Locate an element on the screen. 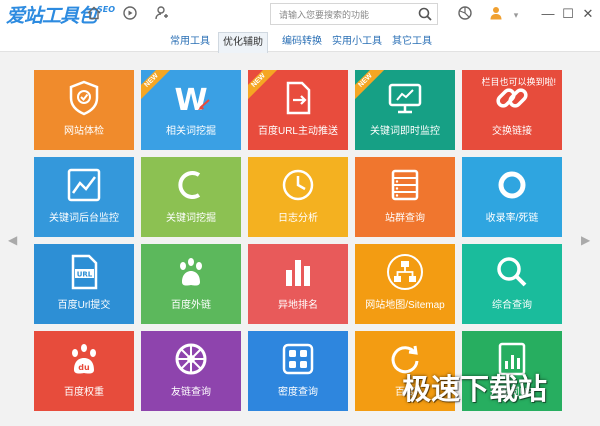 This screenshot has height=426, width=600. tool-tile-label: 关键词后台监控 is located at coordinates (84, 219).